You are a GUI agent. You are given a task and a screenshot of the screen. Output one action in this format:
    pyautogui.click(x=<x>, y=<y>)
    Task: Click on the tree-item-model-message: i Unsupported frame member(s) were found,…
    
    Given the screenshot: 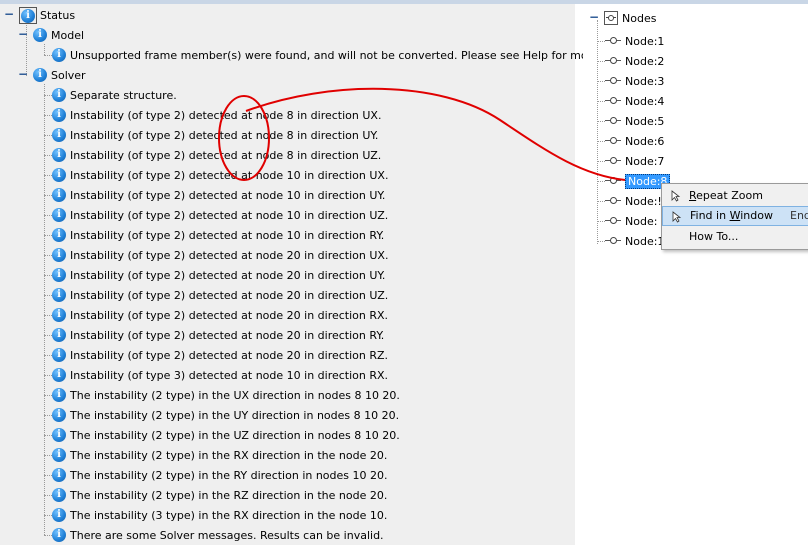 What is the action you would take?
    pyautogui.click(x=360, y=56)
    